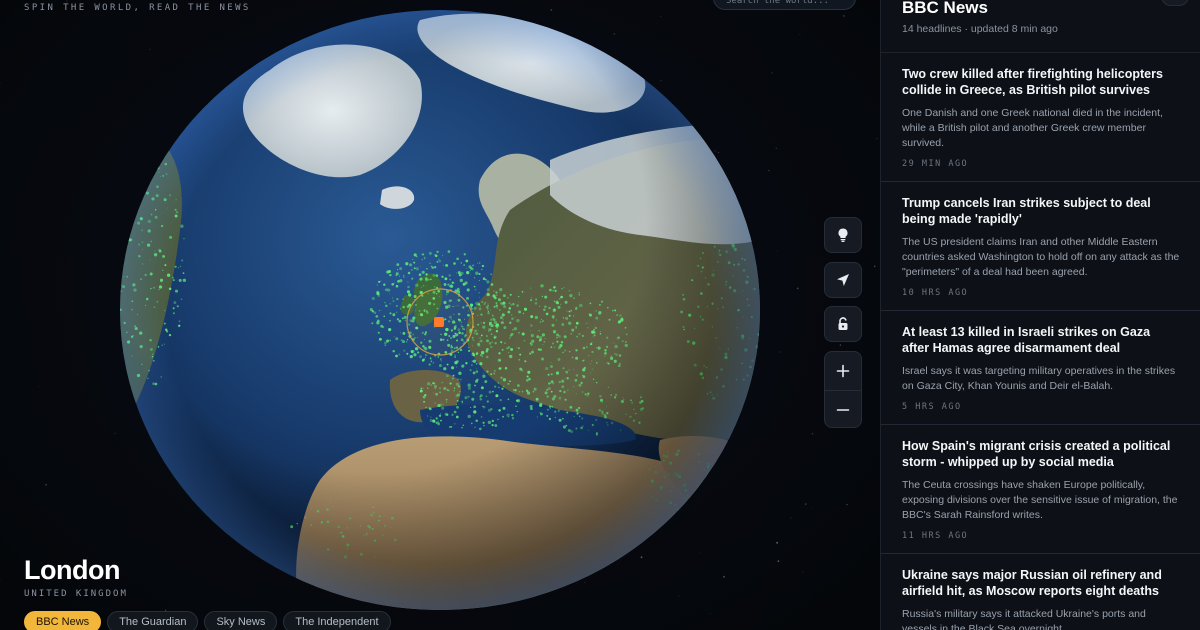 Image resolution: width=1200 pixels, height=630 pixels. Describe the element at coordinates (72, 570) in the screenshot. I see `city-name: London` at that location.